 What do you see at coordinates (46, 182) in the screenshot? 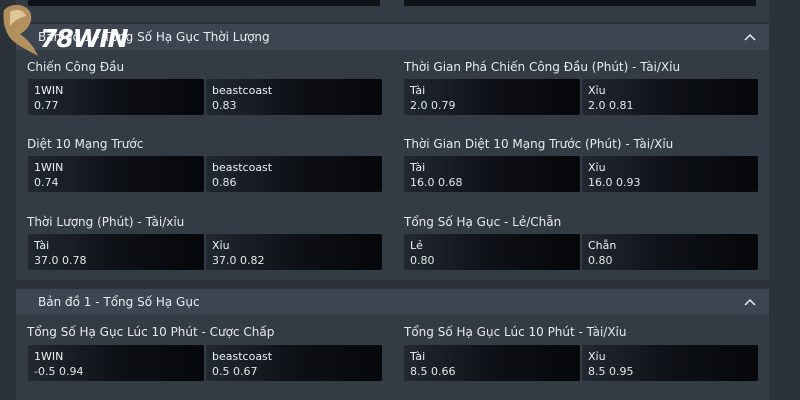
I see `option-odds: 0.74` at bounding box center [46, 182].